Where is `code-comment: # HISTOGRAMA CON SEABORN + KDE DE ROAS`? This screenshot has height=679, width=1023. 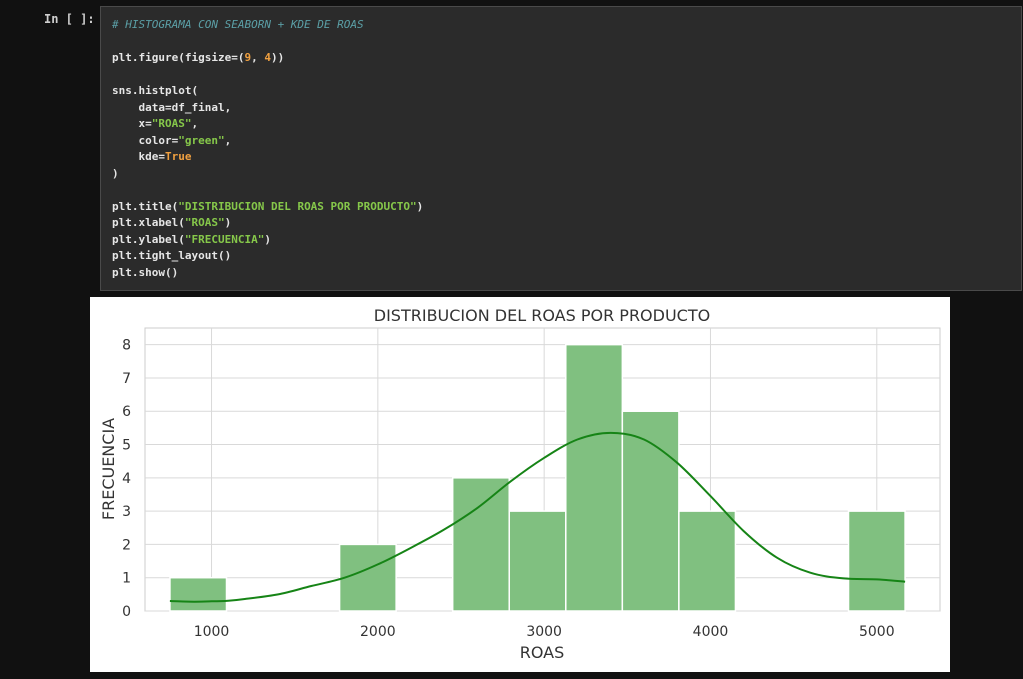
code-comment: # HISTOGRAMA CON SEABORN + KDE DE ROAS is located at coordinates (238, 24).